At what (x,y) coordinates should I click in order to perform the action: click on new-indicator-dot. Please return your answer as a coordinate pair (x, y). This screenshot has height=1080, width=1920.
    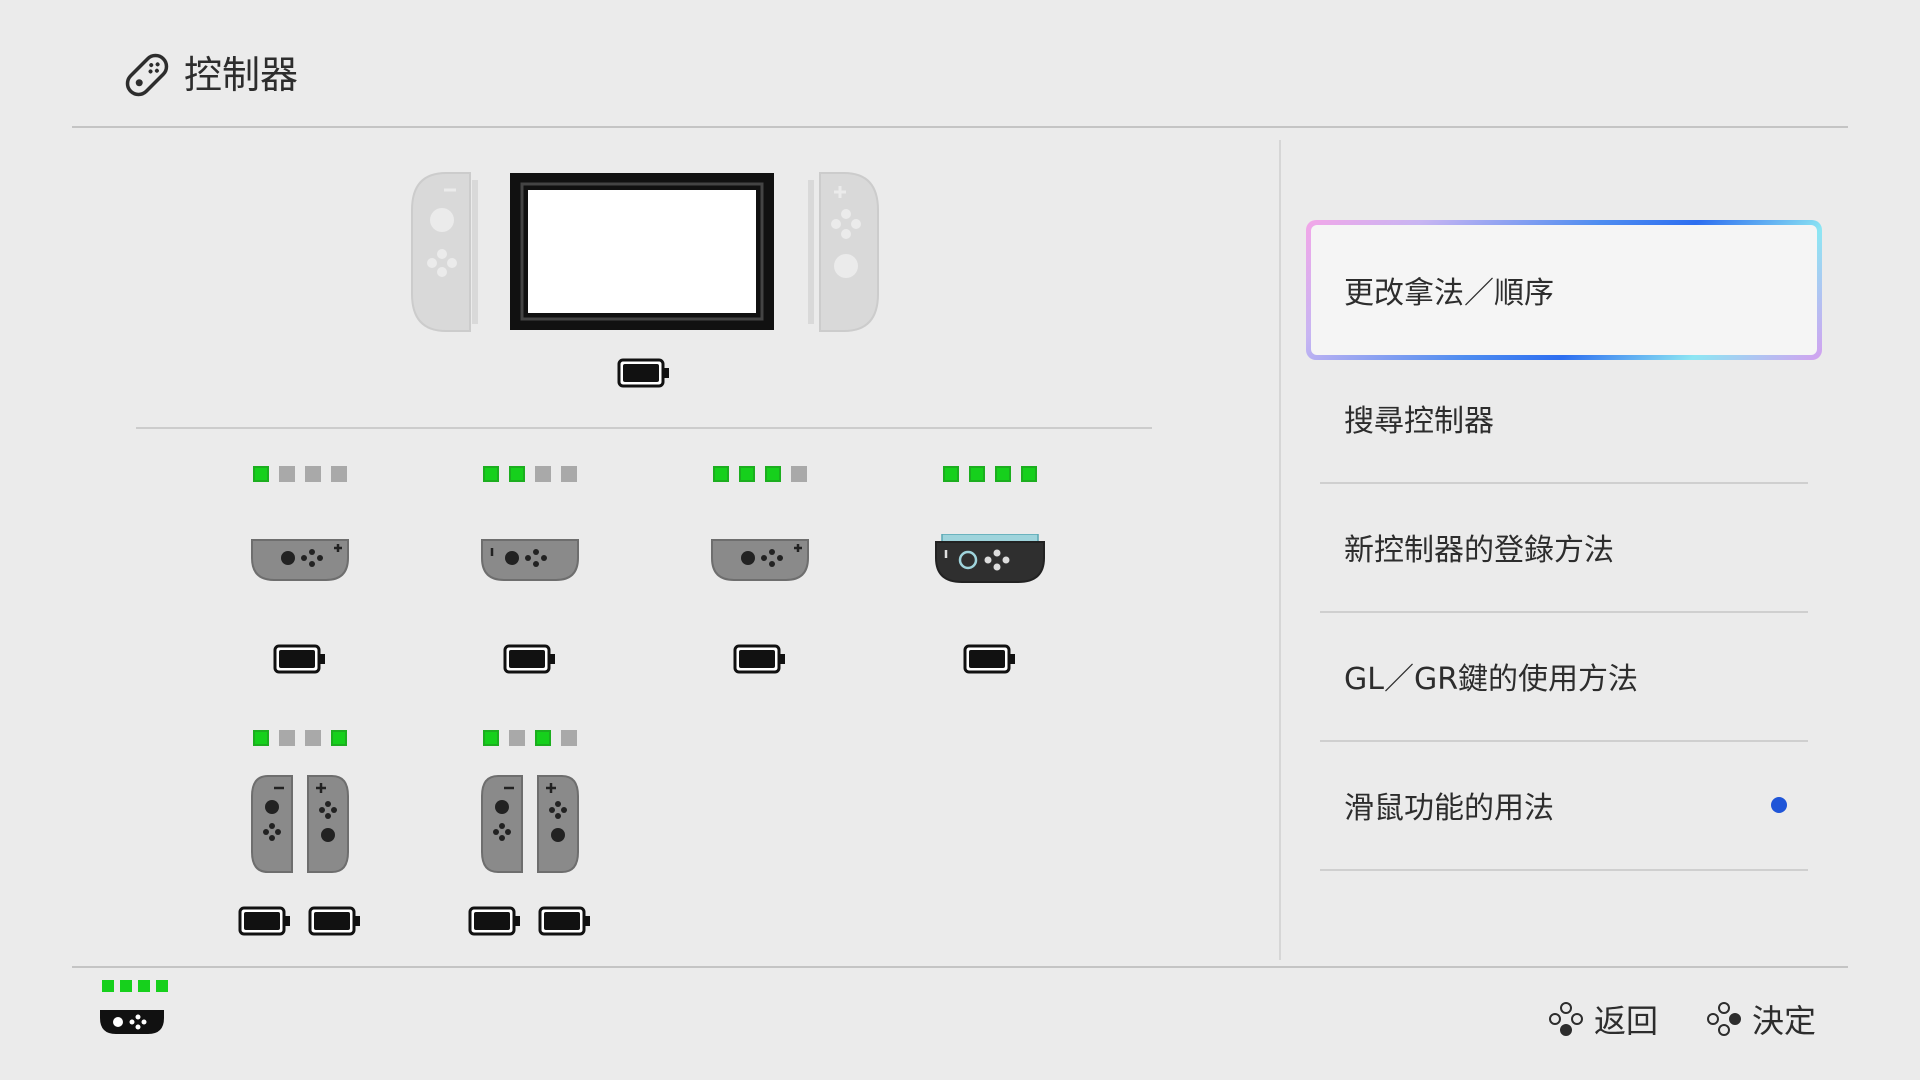
    Looking at the image, I should click on (1779, 805).